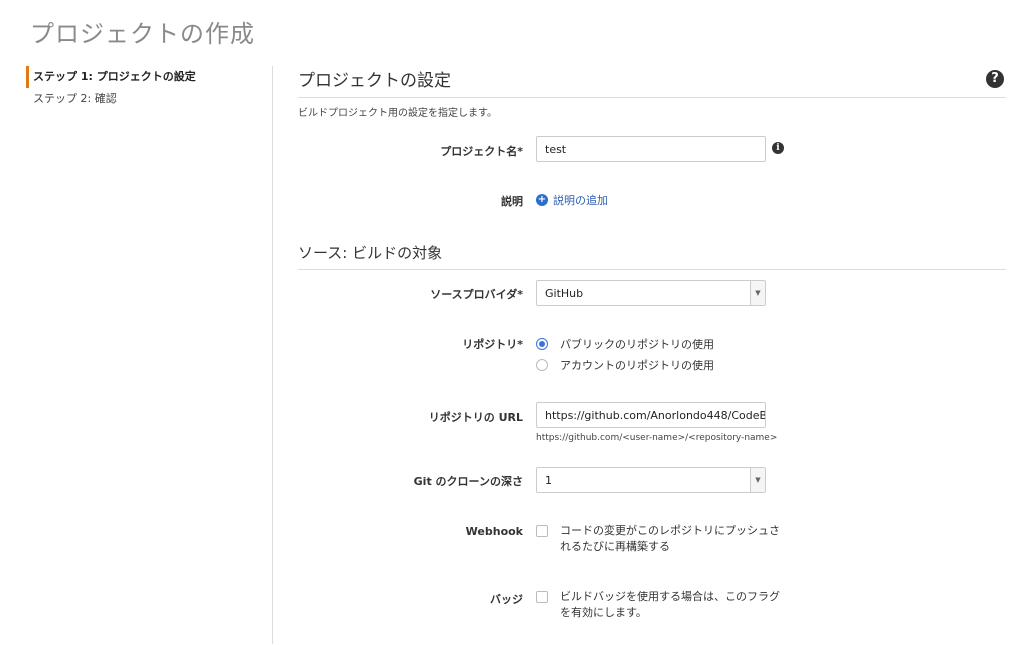  I want to click on provider-select: GitHub ▼, so click(651, 293).